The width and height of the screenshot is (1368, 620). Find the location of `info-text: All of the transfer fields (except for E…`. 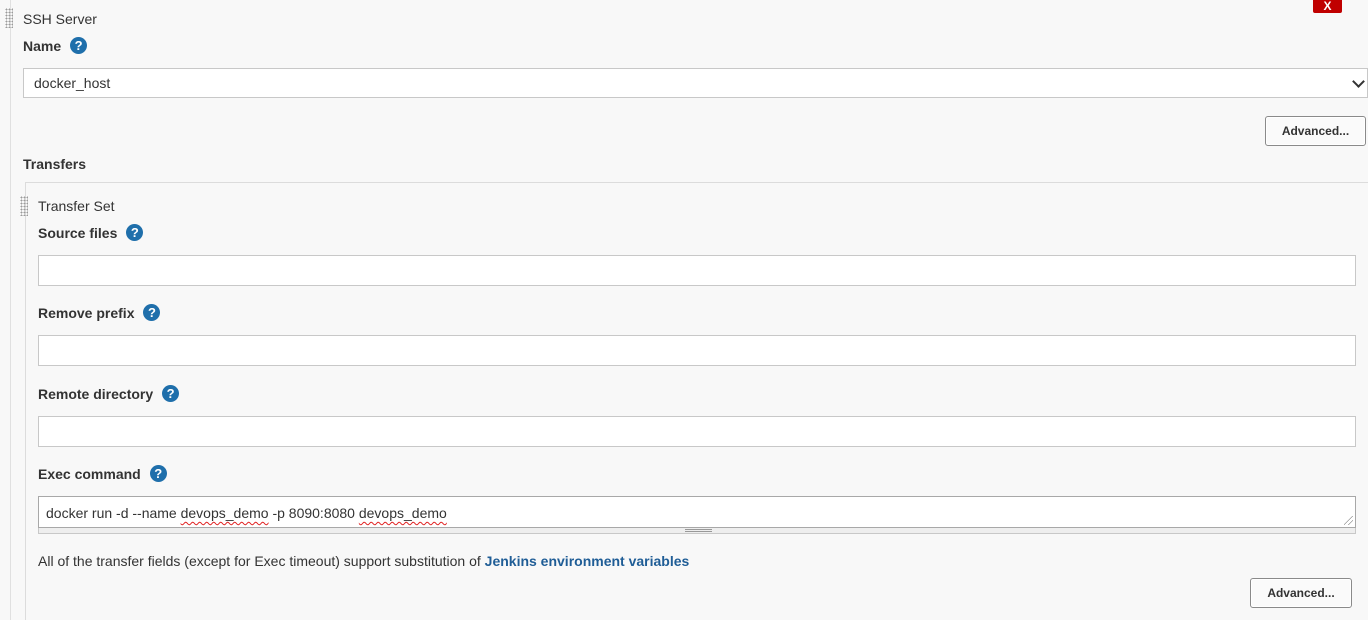

info-text: All of the transfer fields (except for E… is located at coordinates (261, 561).